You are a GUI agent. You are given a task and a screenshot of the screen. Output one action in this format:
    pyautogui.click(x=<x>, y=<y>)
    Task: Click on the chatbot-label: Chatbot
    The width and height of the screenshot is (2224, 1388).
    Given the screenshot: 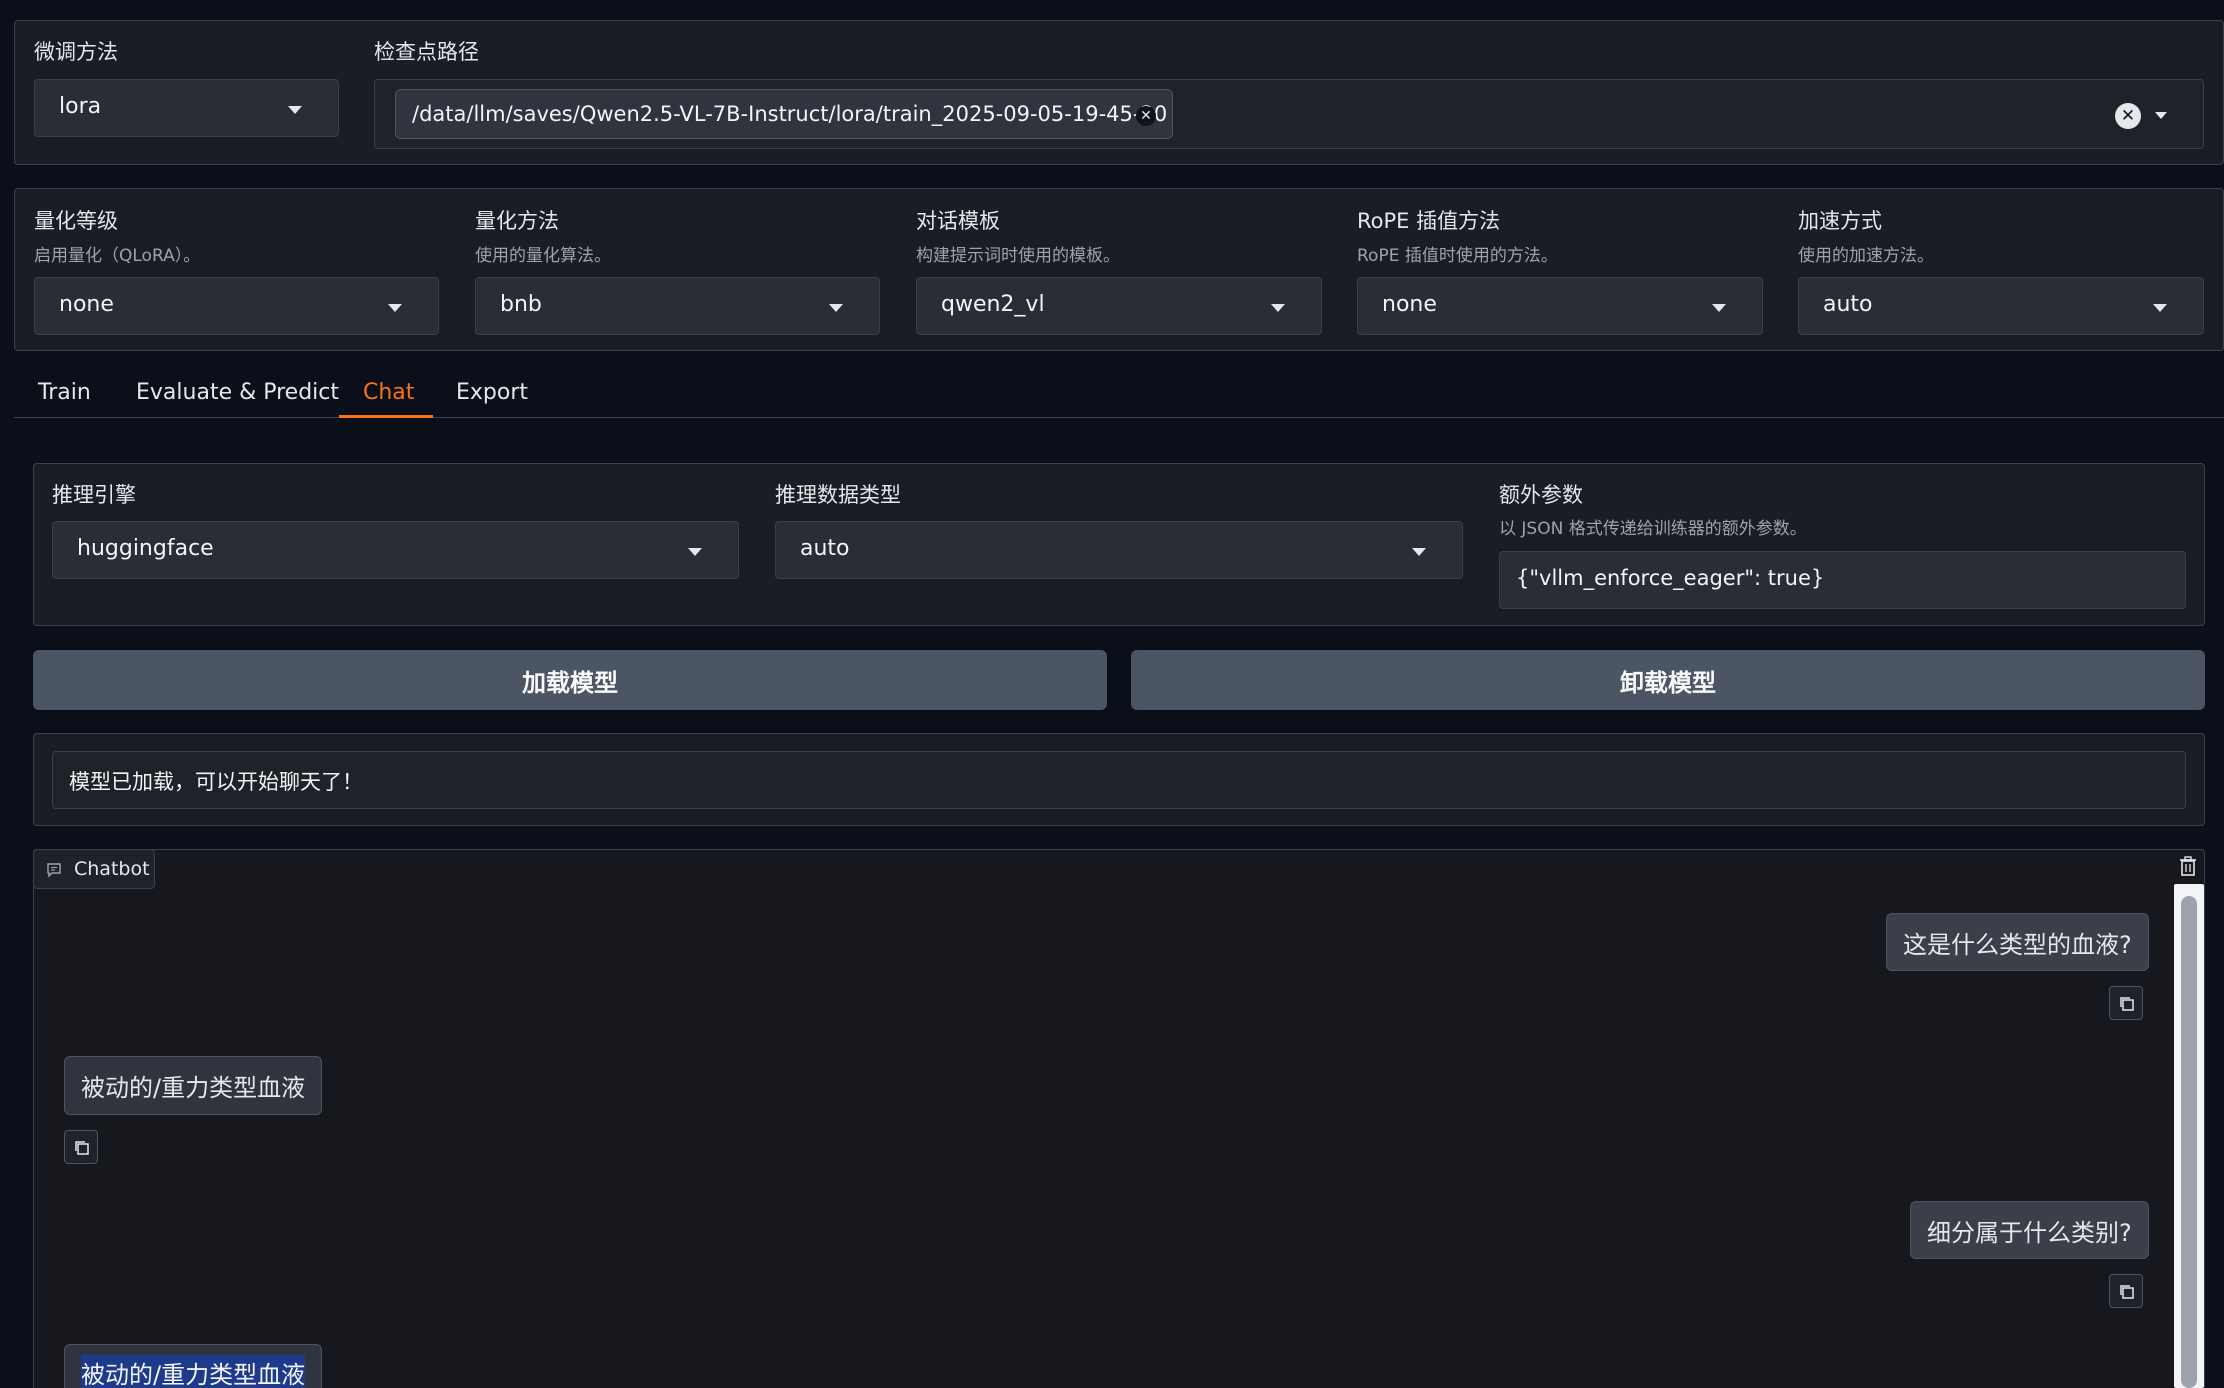 What is the action you would take?
    pyautogui.click(x=112, y=869)
    